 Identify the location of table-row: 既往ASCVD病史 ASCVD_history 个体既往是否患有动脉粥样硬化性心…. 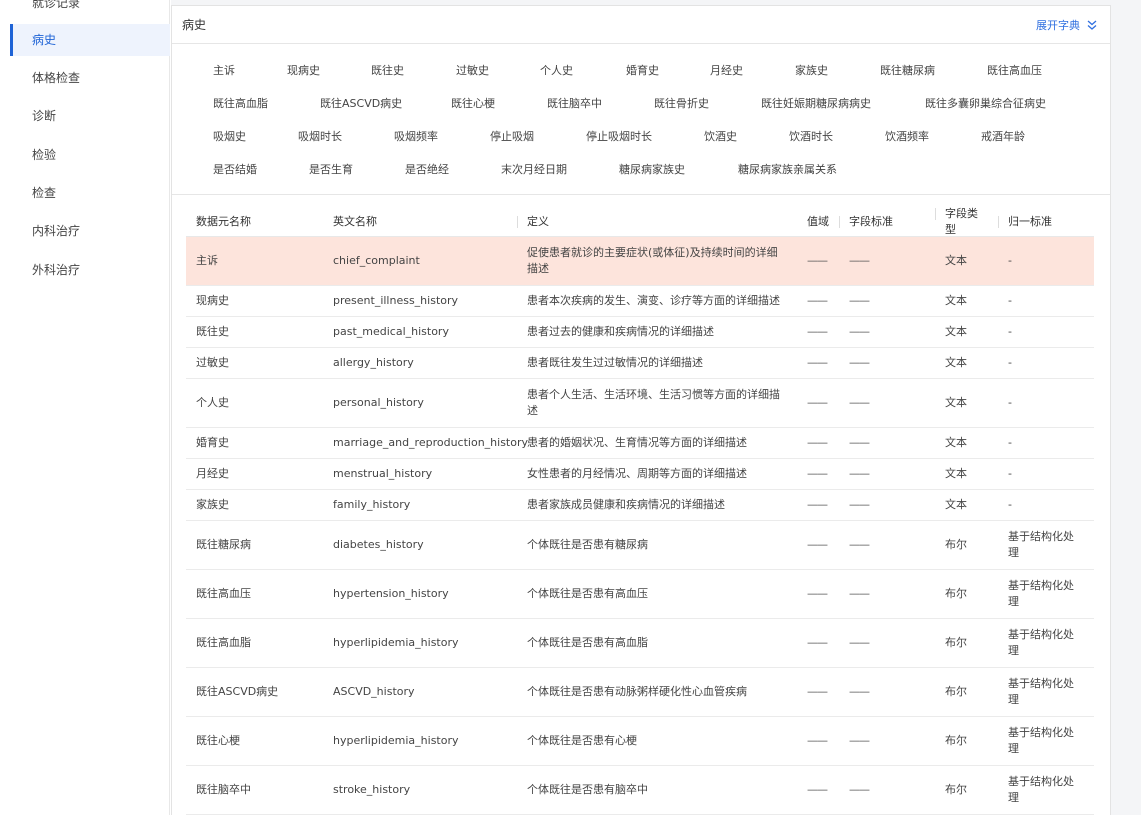
(640, 692).